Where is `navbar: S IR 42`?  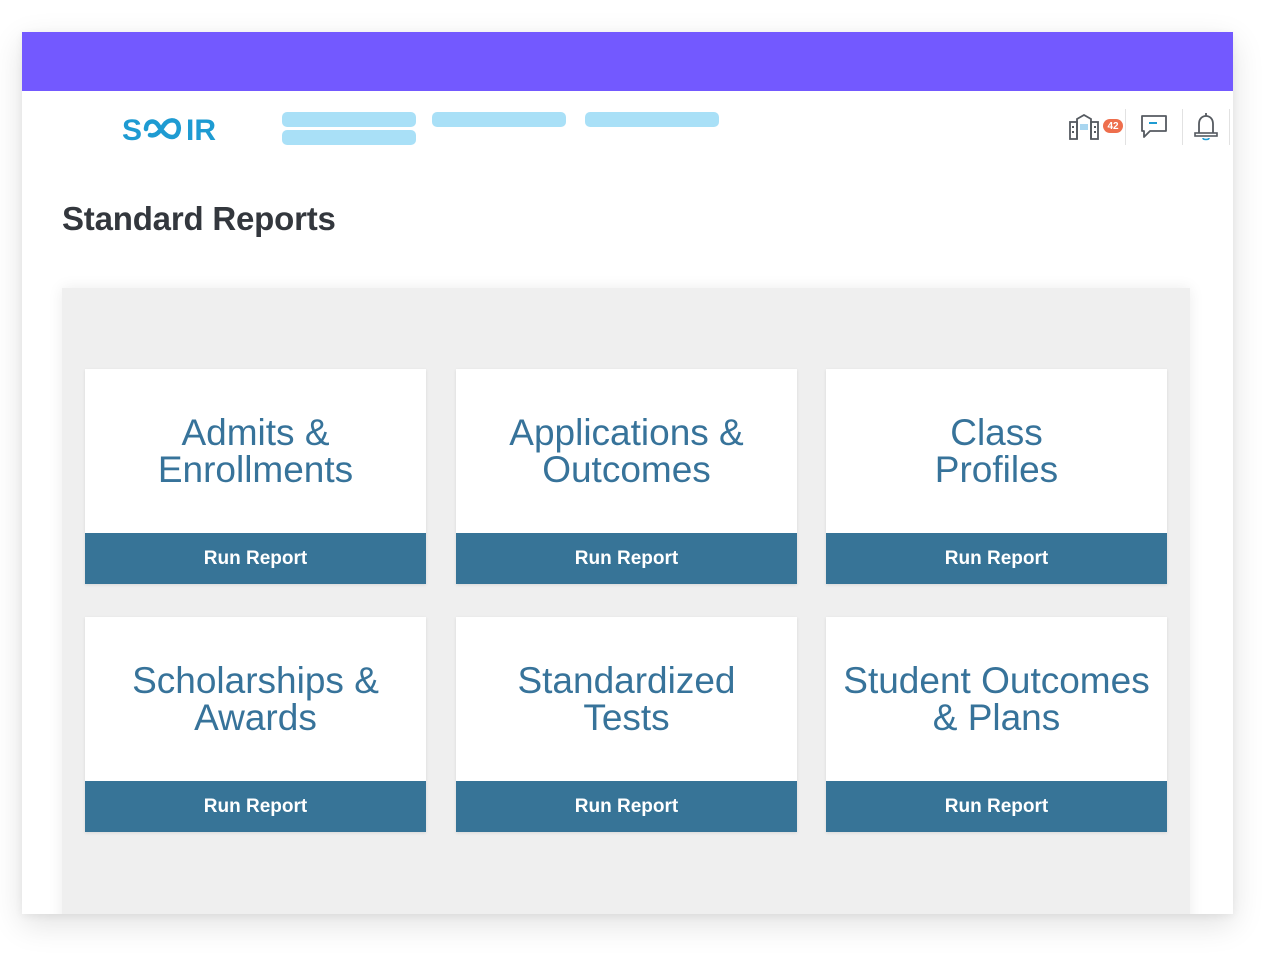 navbar: S IR 42 is located at coordinates (627, 127).